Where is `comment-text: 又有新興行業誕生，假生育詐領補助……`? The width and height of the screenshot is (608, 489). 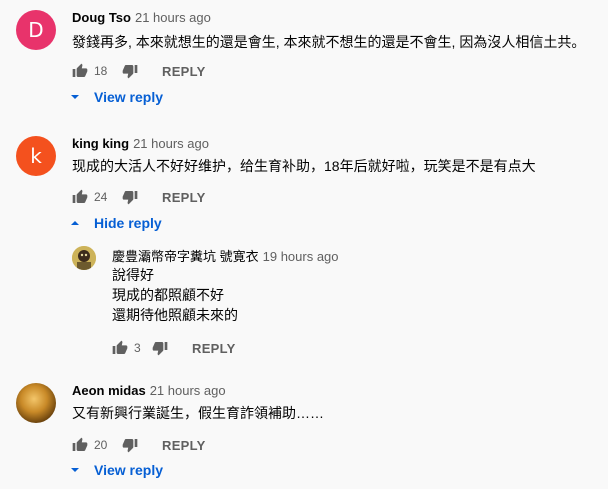
comment-text: 又有新興行業誕生，假生育詐領補助…… is located at coordinates (198, 413).